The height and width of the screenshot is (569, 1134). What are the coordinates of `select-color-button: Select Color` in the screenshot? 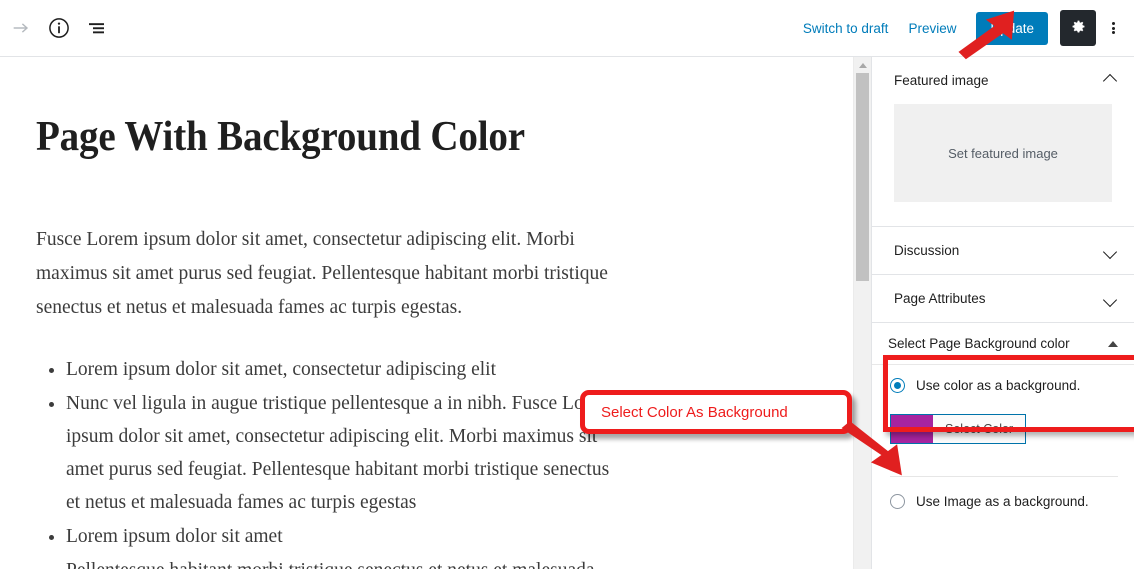 It's located at (958, 429).